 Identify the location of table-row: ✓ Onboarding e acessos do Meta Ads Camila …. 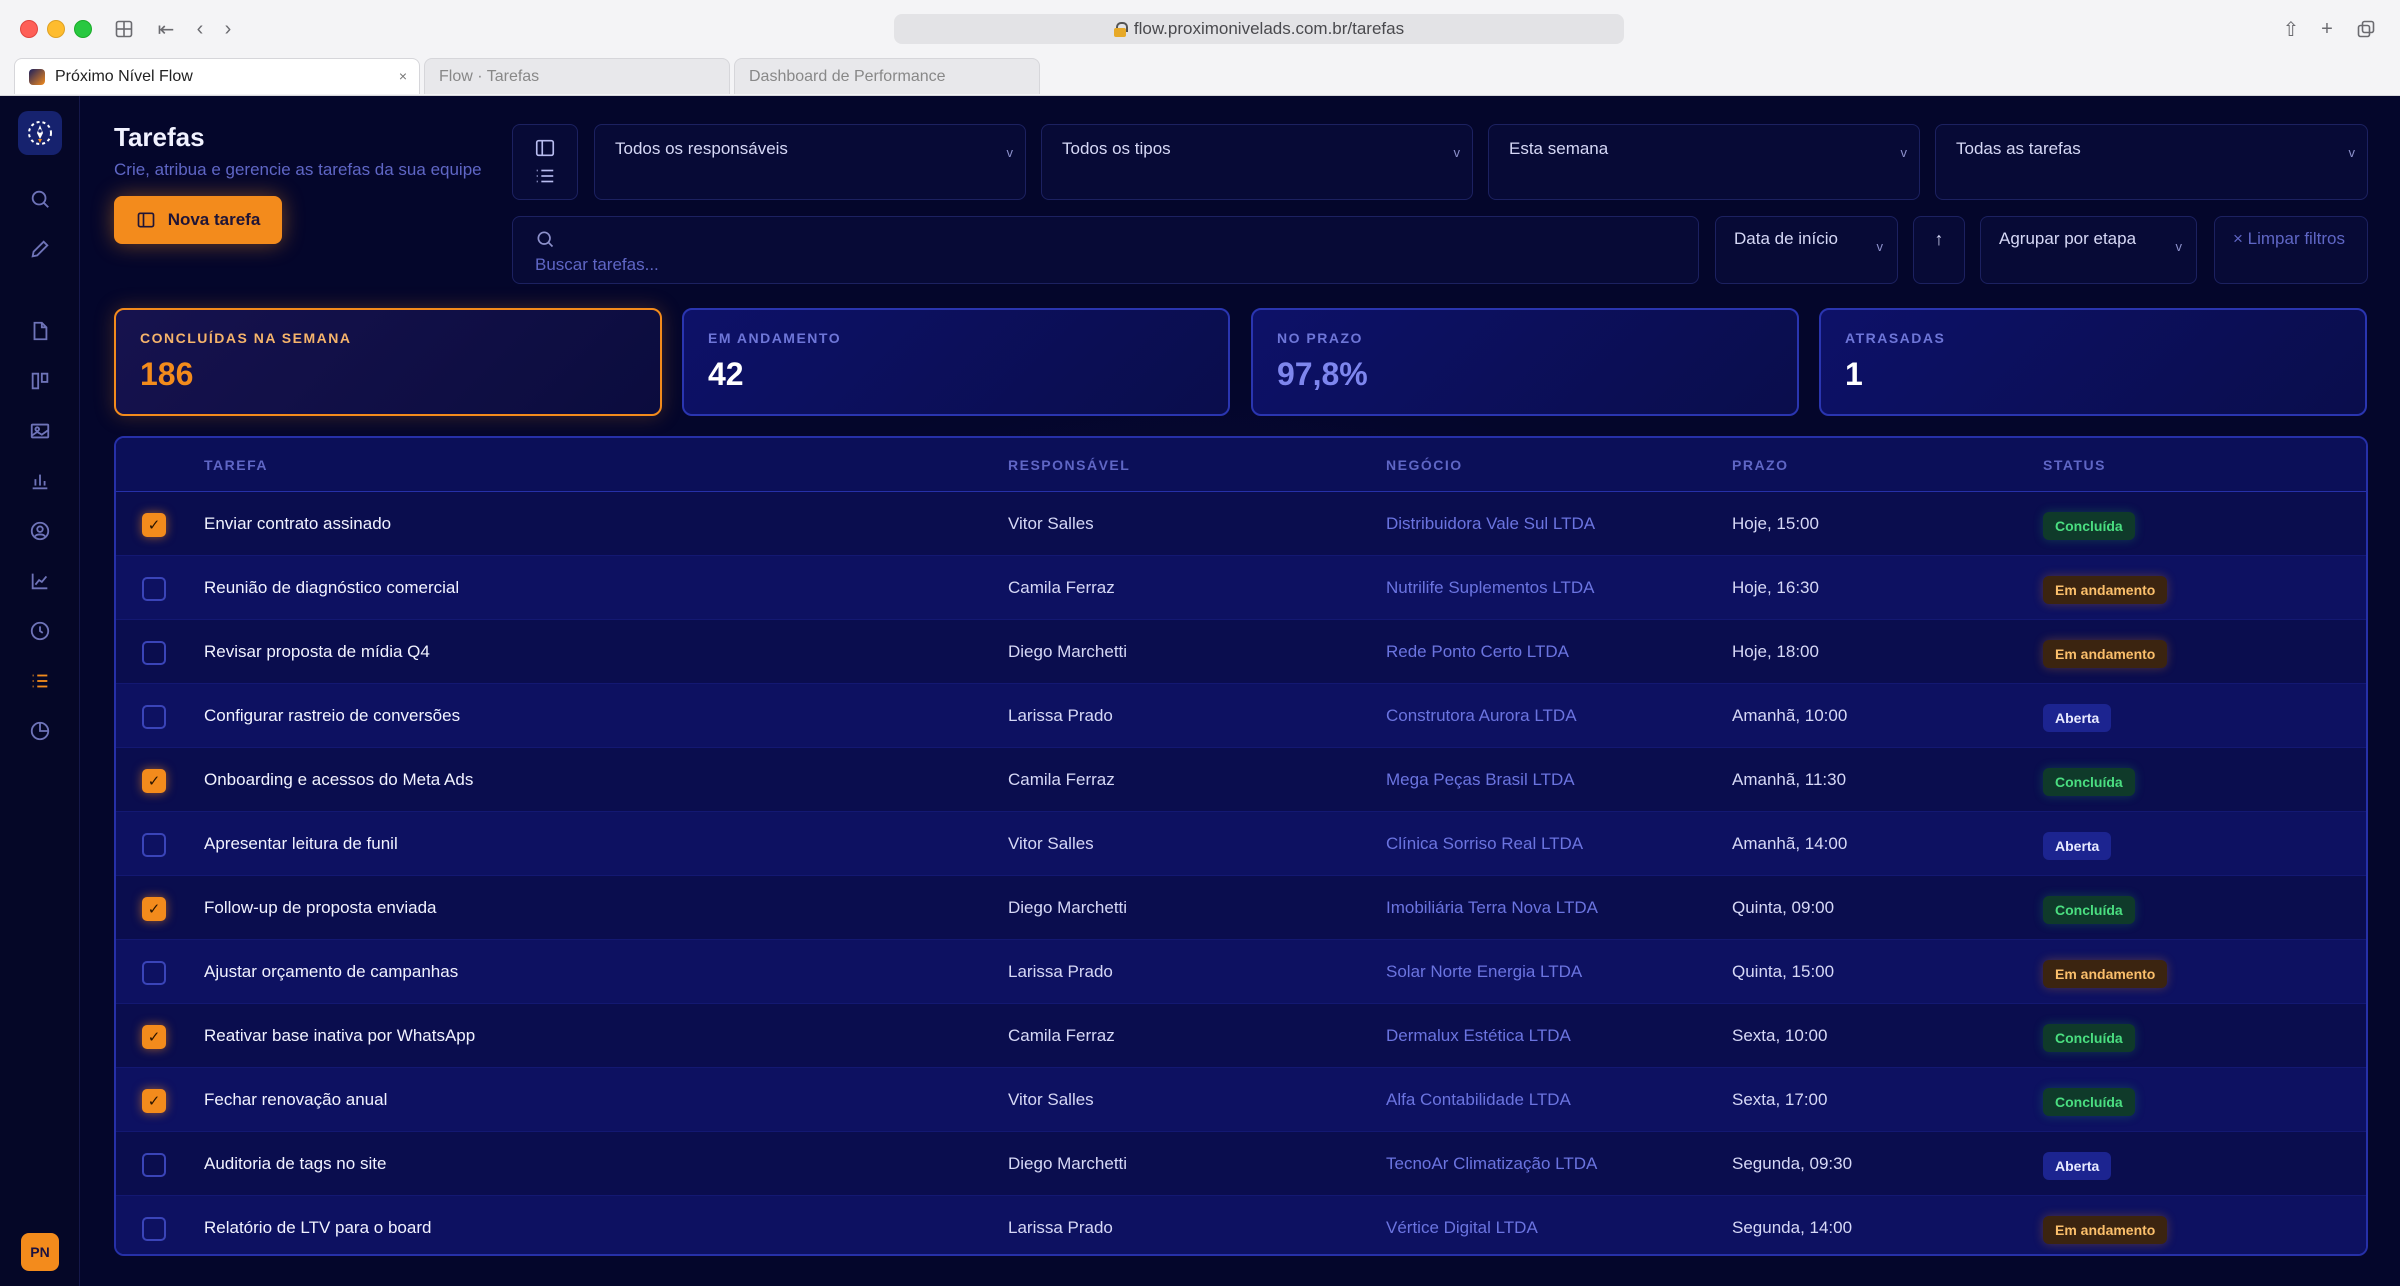
(1241, 780).